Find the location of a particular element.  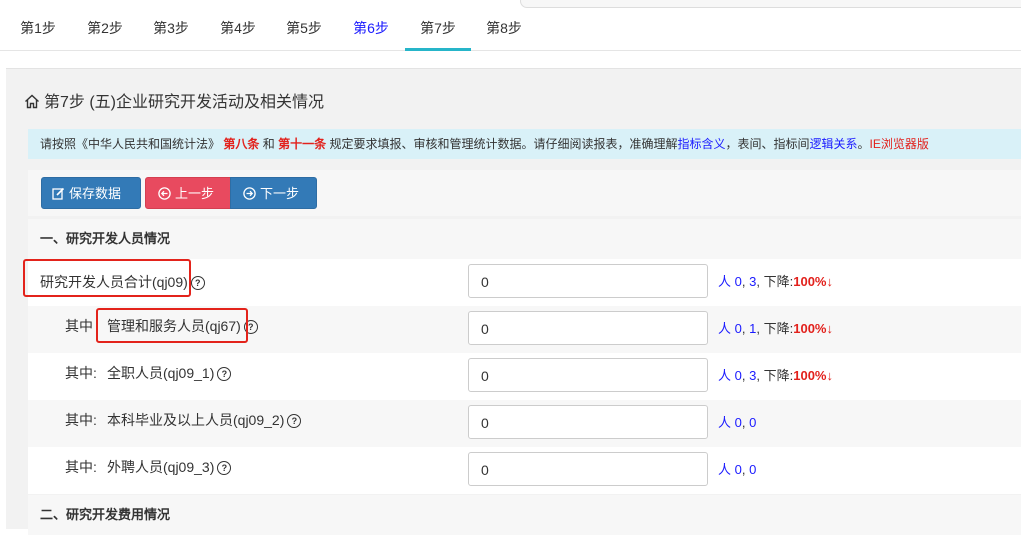

circle-left-arrow-icon is located at coordinates (164, 193).